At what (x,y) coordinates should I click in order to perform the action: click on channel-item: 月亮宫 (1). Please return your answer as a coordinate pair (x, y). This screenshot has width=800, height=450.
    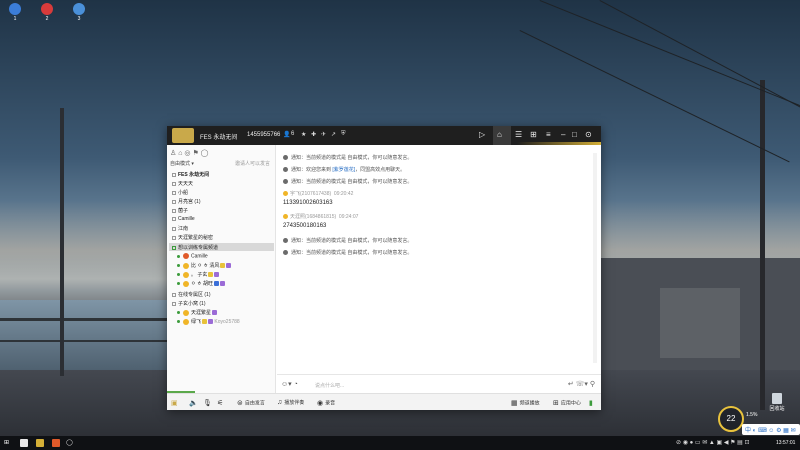
    Looking at the image, I should click on (186, 201).